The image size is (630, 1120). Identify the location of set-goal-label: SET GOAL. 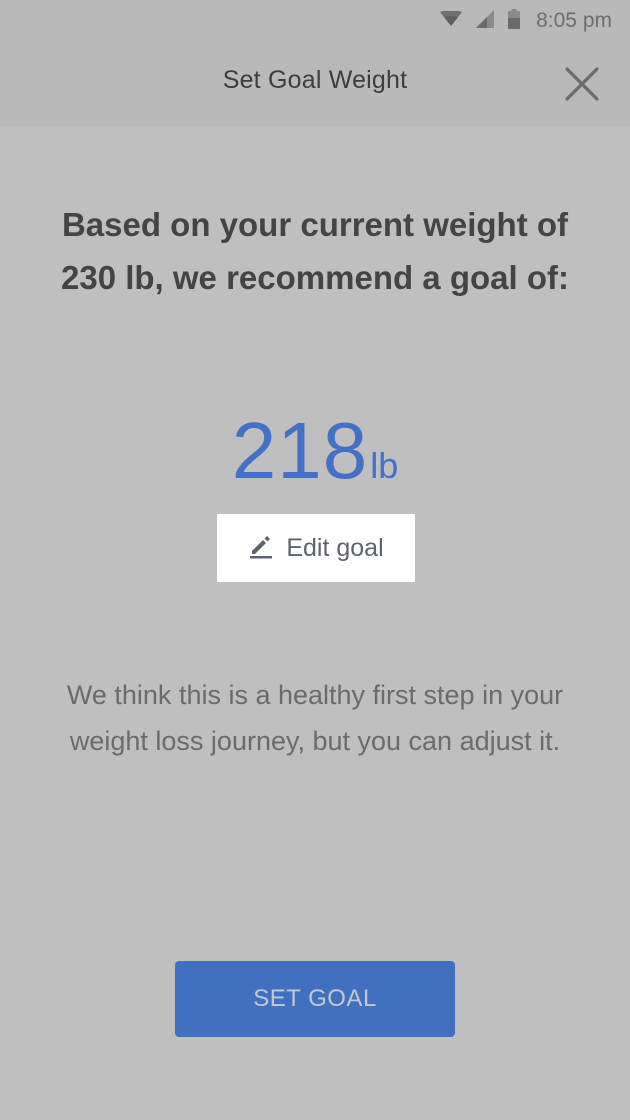
(315, 998).